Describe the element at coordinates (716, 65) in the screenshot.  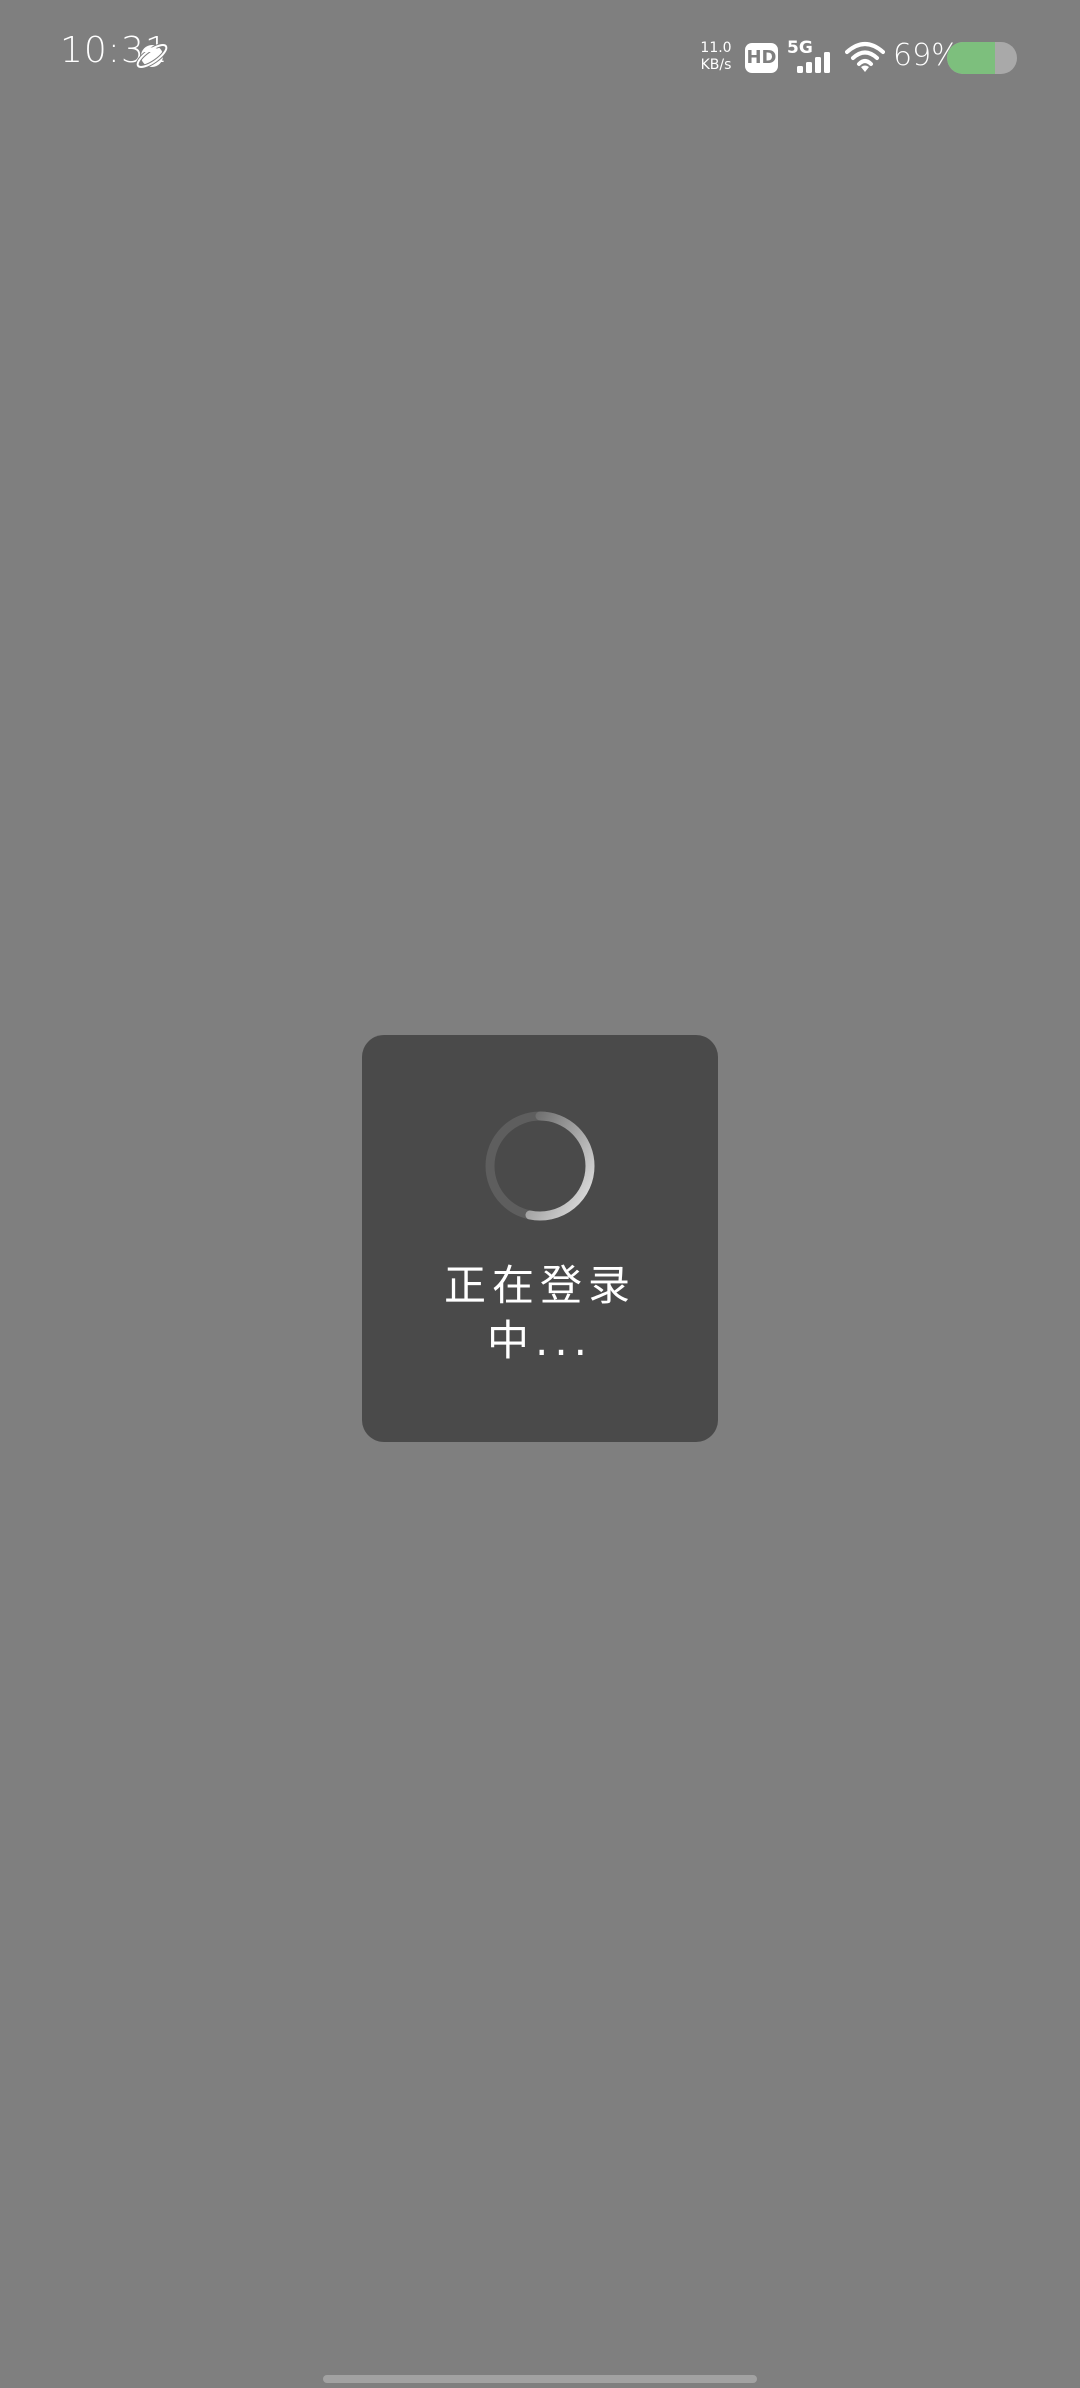
I see `network-speed-unit: KB/s` at that location.